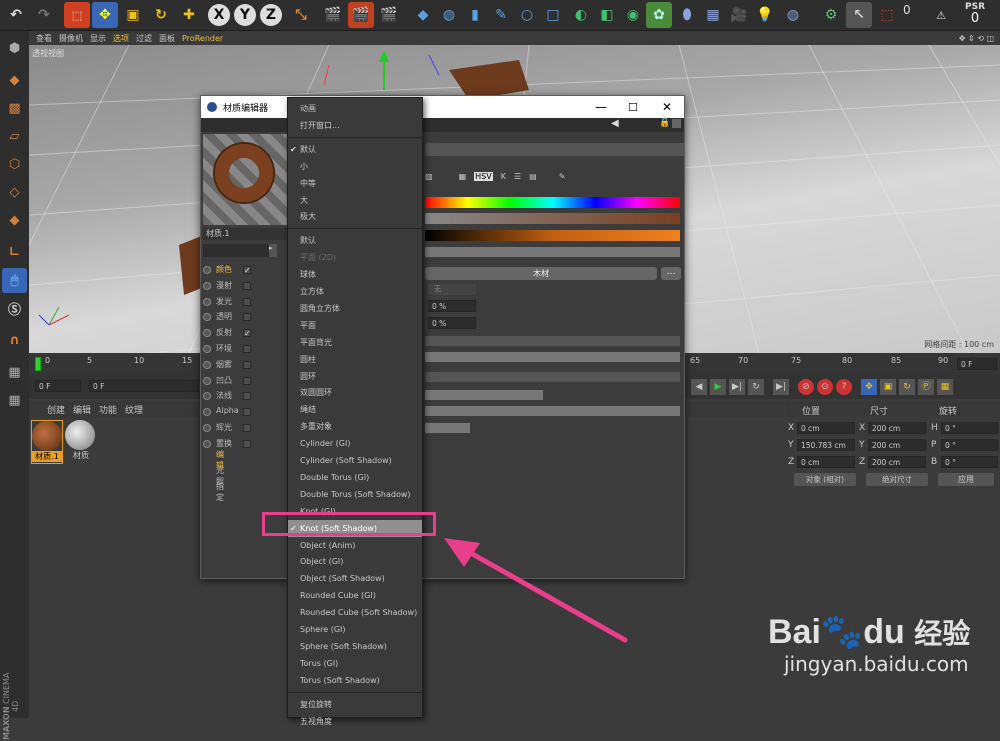  What do you see at coordinates (14, 48) in the screenshot?
I see `make-editable-icon: ⬢` at bounding box center [14, 48].